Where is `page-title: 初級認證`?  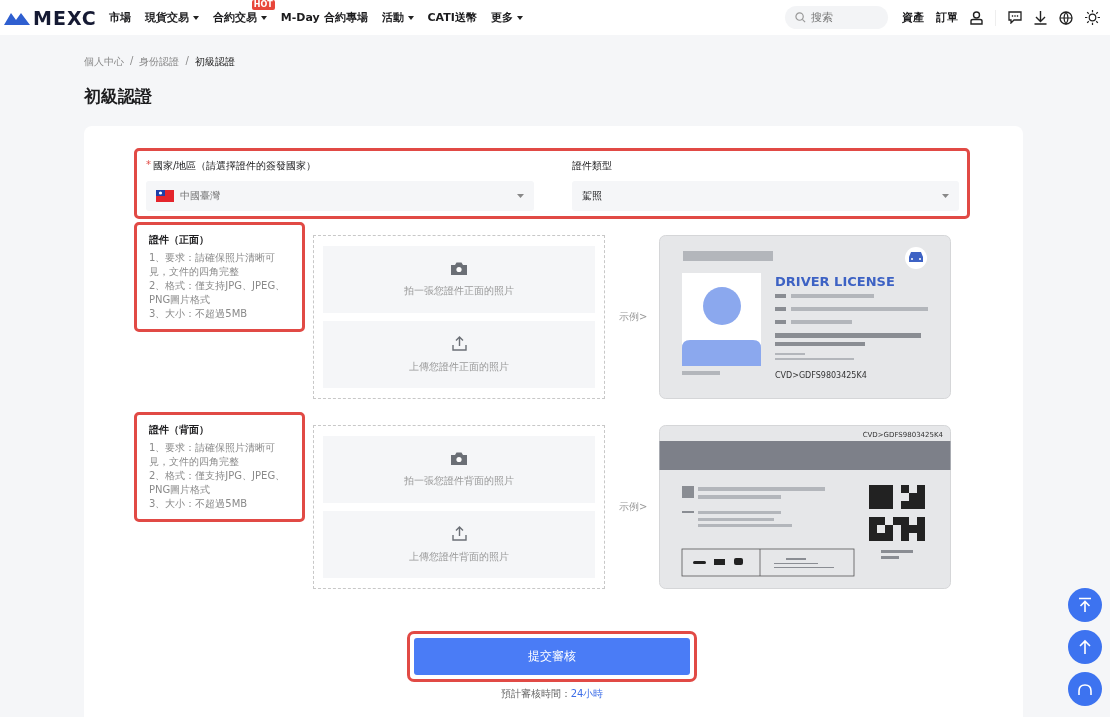
page-title: 初級認證 is located at coordinates (118, 96).